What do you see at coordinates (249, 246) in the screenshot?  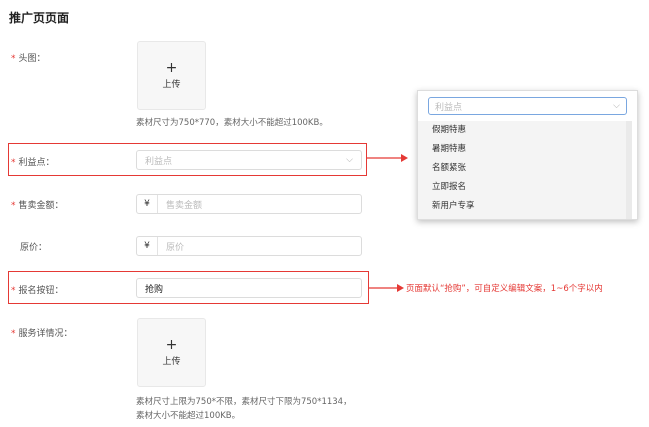 I see `original-price-input: ¥ 原价` at bounding box center [249, 246].